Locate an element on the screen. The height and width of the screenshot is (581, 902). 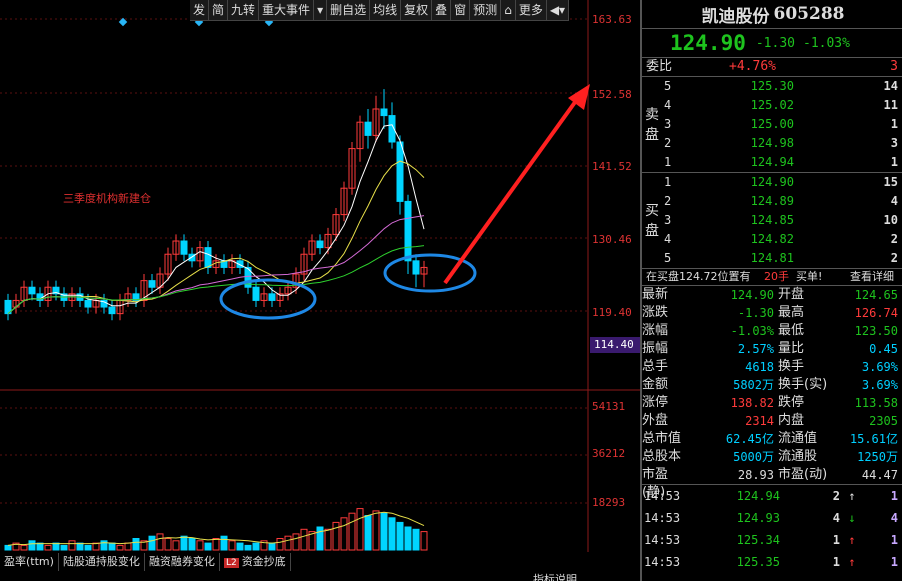
toolbar-btn-adjust: 复权 is located at coordinates (417, 10).